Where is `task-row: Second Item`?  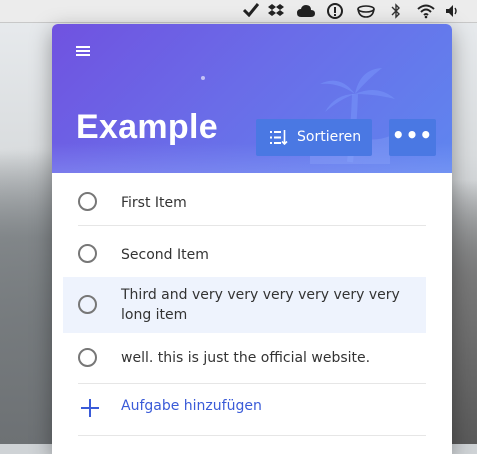 task-row: Second Item is located at coordinates (244, 253).